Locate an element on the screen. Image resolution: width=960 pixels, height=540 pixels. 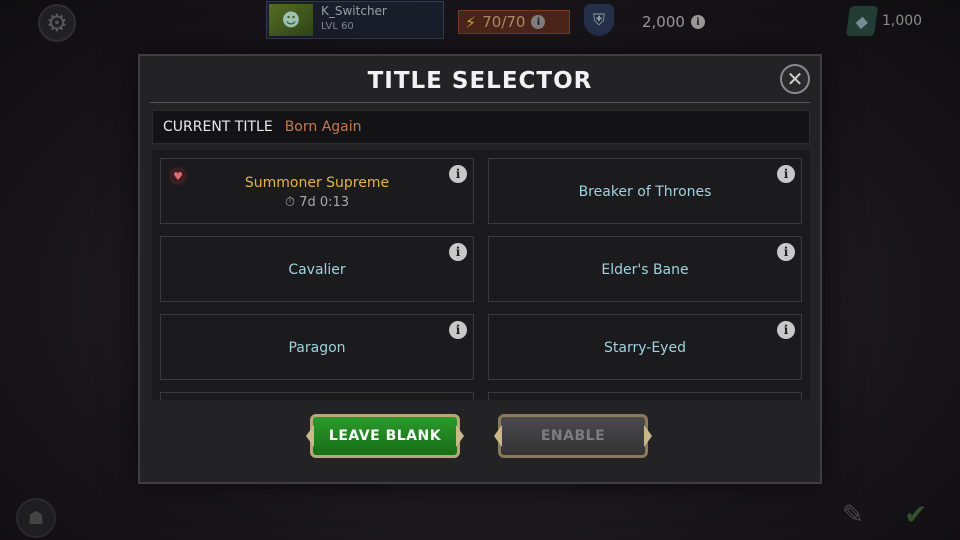
title-card-summoner-supreme: ♥ Summoner Supreme ⏱ 7d 0:13 i is located at coordinates (317, 191).